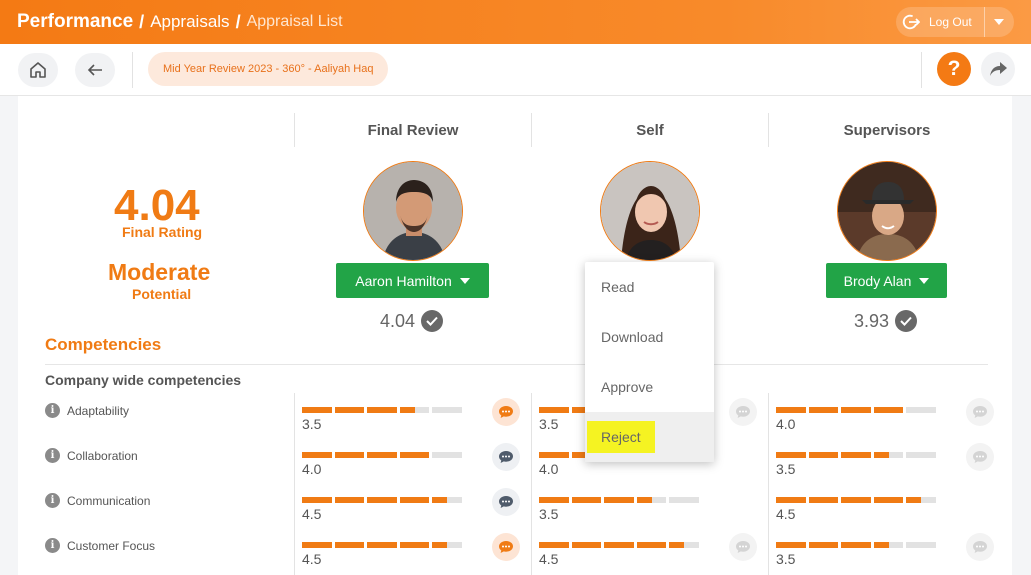 The image size is (1031, 575). I want to click on potential-label: Potential, so click(162, 294).